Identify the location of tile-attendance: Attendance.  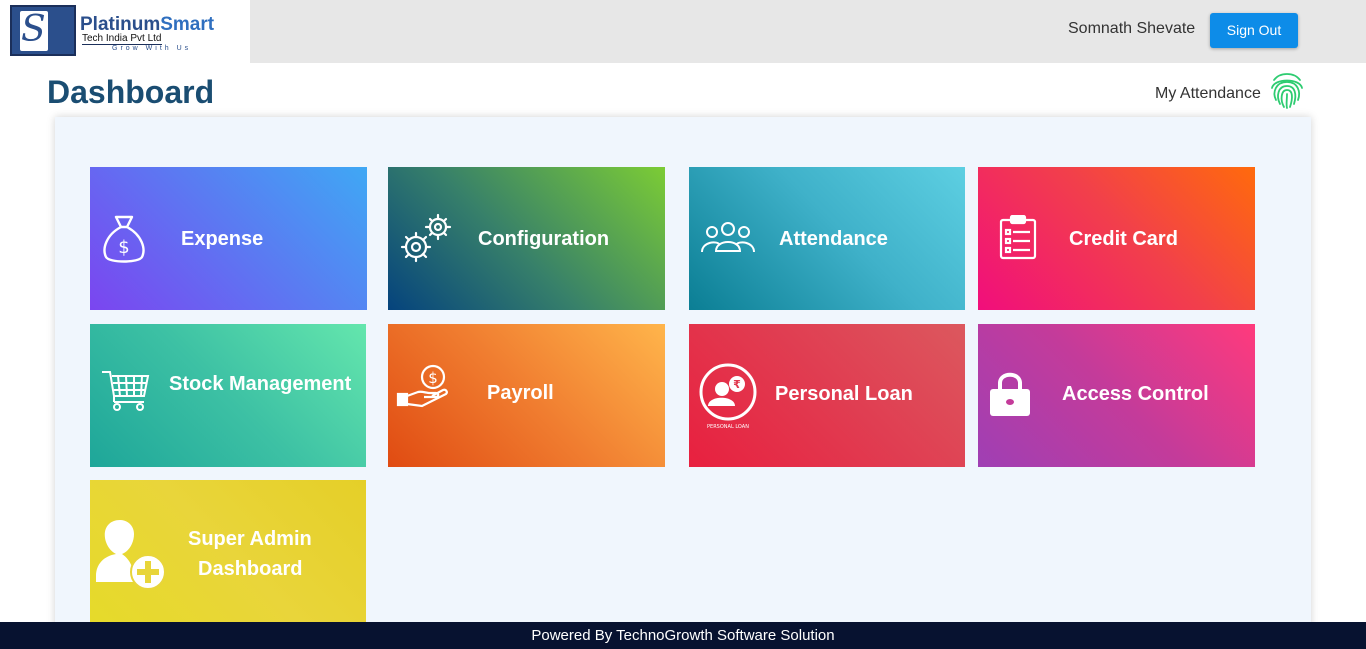
(827, 238).